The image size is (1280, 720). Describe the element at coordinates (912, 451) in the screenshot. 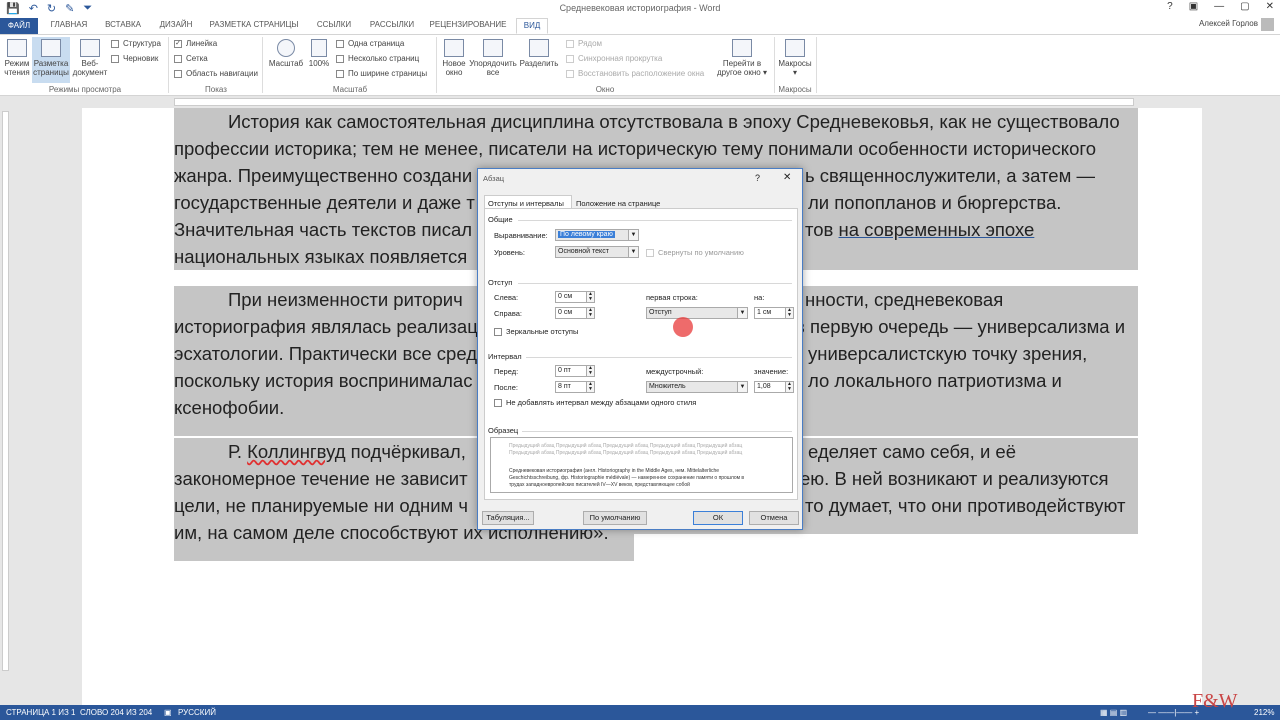

I see `body-text-line: еделяет само себя, и её` at that location.